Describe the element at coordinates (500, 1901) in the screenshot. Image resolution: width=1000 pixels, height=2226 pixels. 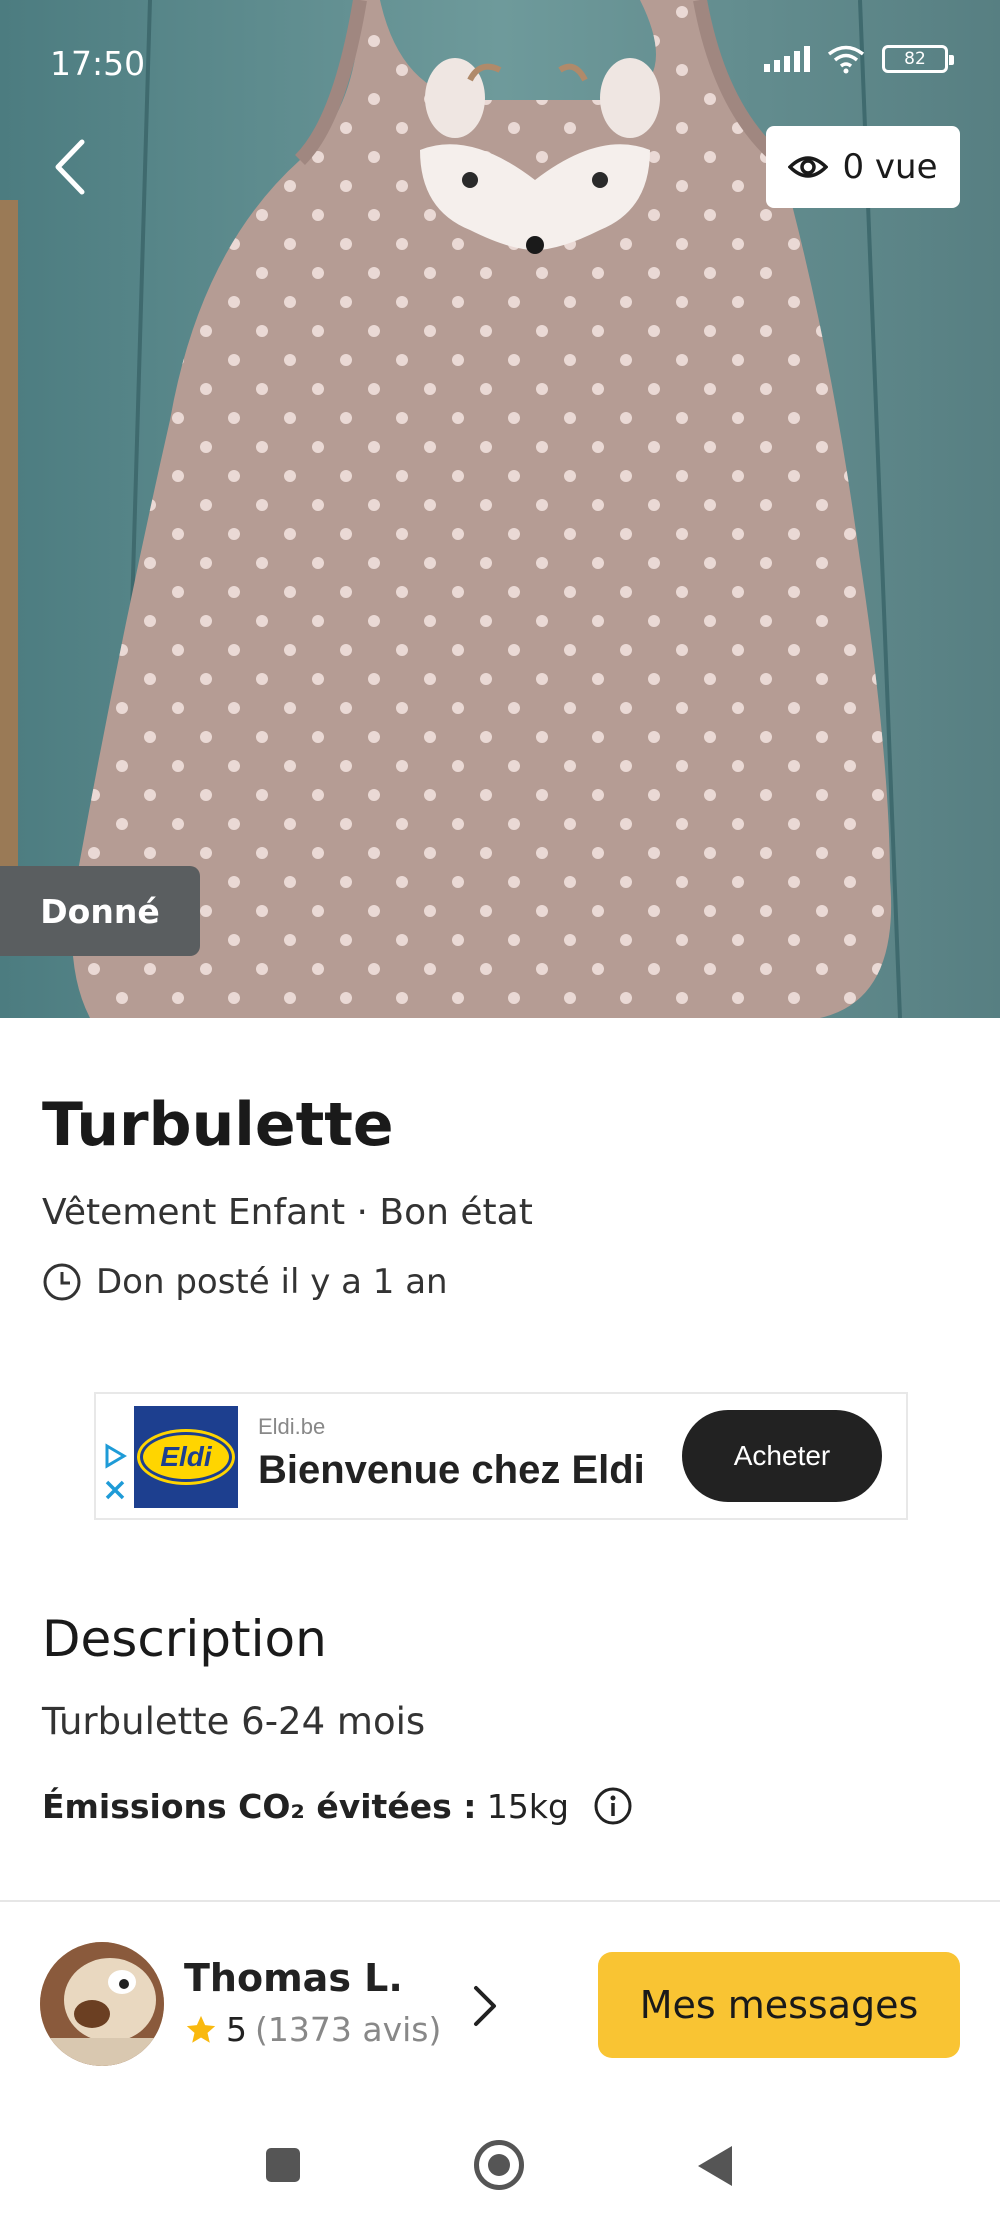
I see `divider` at that location.